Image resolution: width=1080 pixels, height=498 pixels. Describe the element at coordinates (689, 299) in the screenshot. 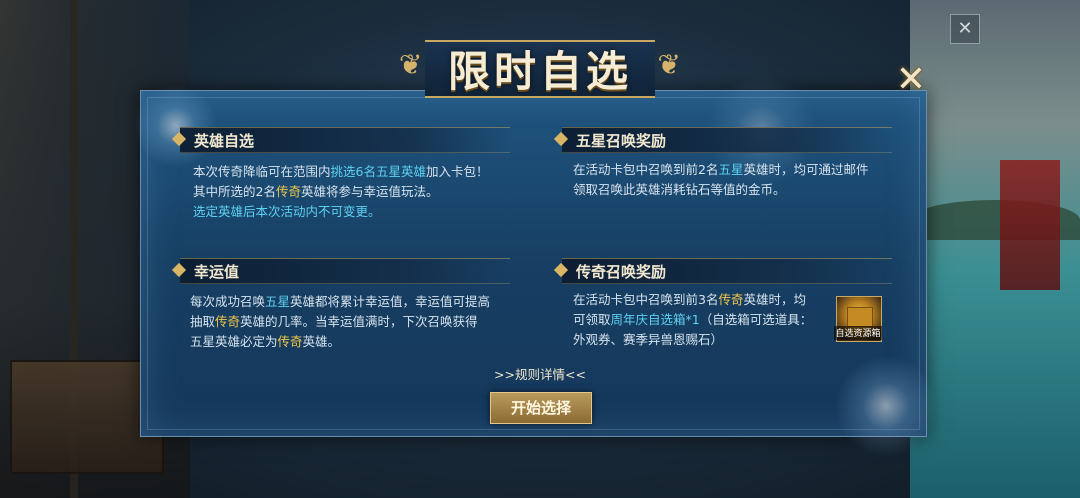

I see `text-line: 在活动卡包中召唤到前3名传奇英雄时，均` at that location.